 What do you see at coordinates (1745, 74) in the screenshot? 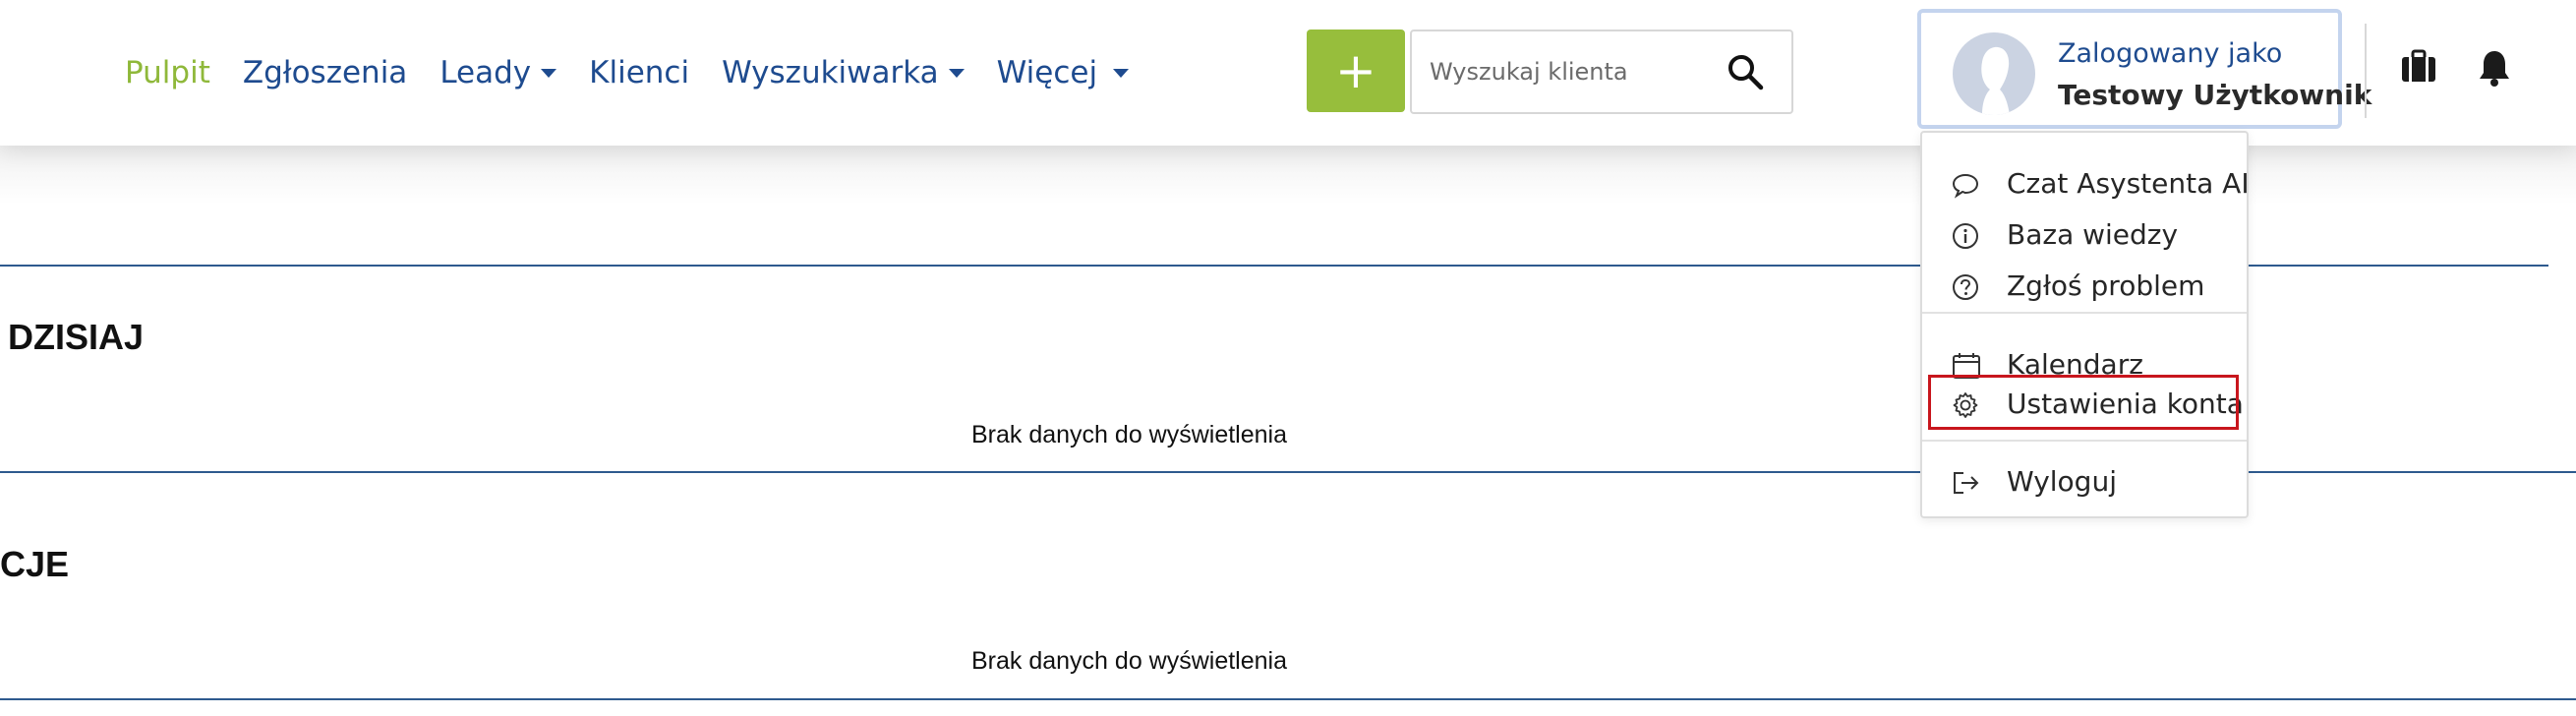
I see `search-icon` at bounding box center [1745, 74].